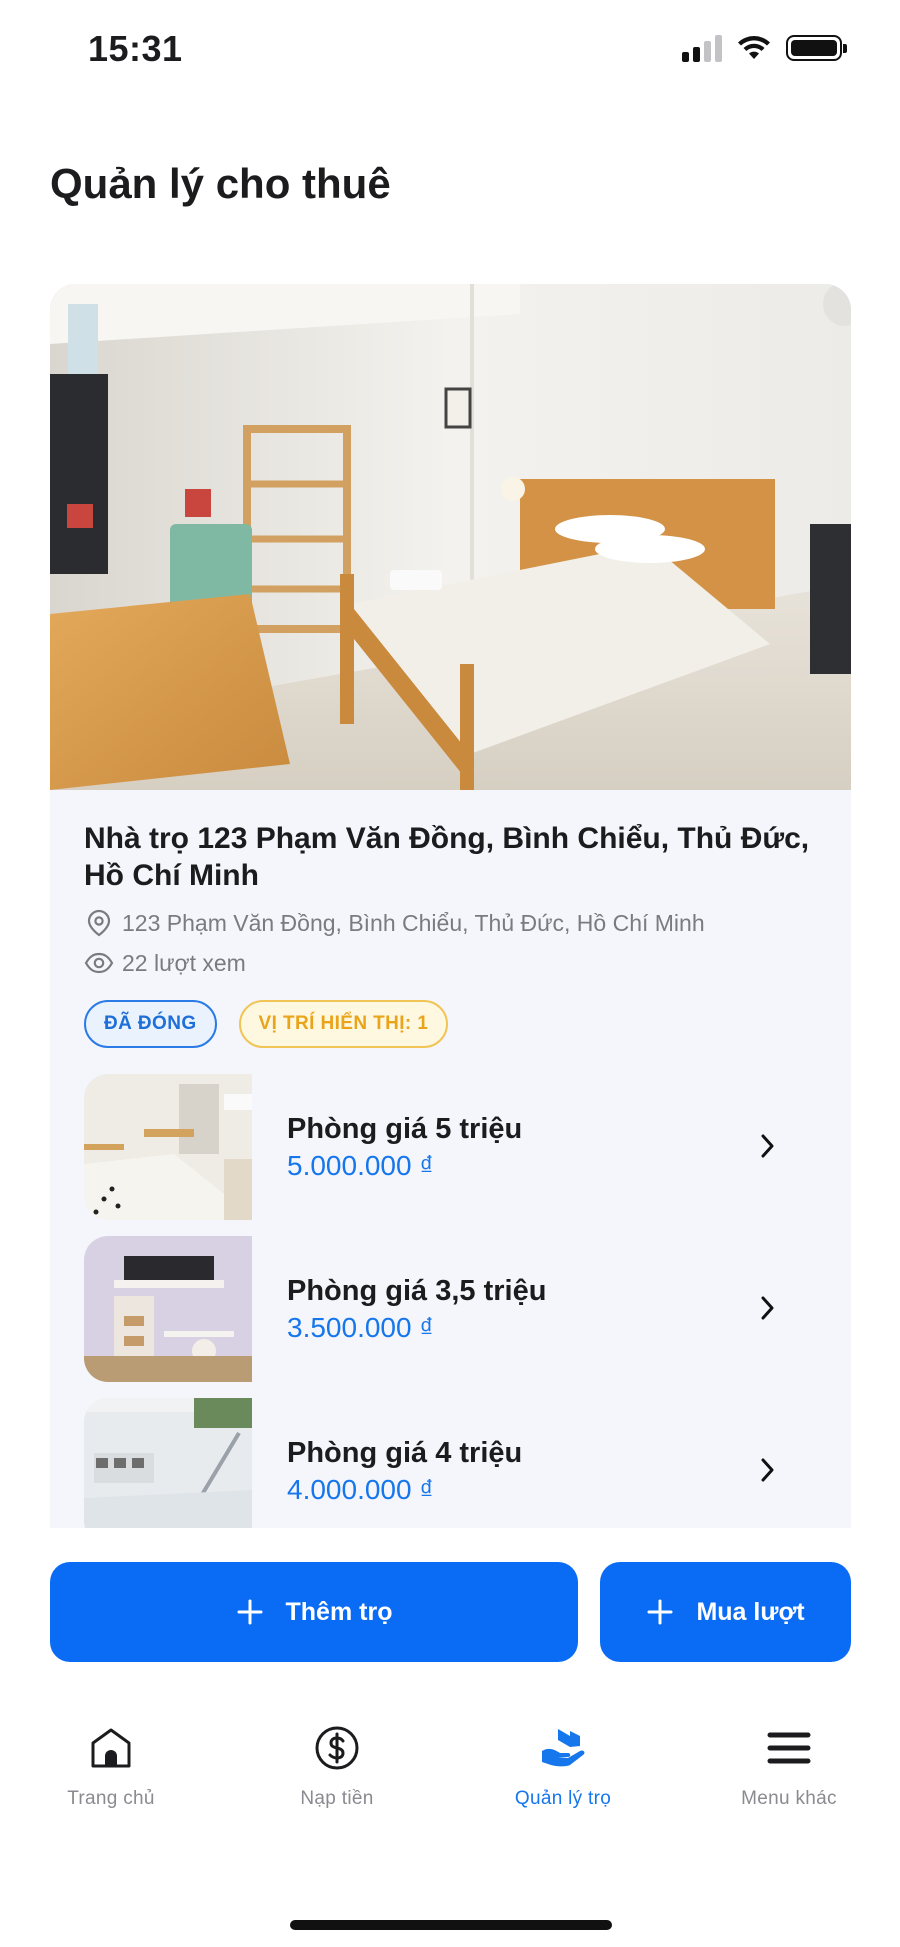  What do you see at coordinates (417, 1290) in the screenshot?
I see `room-name: Phòng giá 3,5 triệu` at bounding box center [417, 1290].